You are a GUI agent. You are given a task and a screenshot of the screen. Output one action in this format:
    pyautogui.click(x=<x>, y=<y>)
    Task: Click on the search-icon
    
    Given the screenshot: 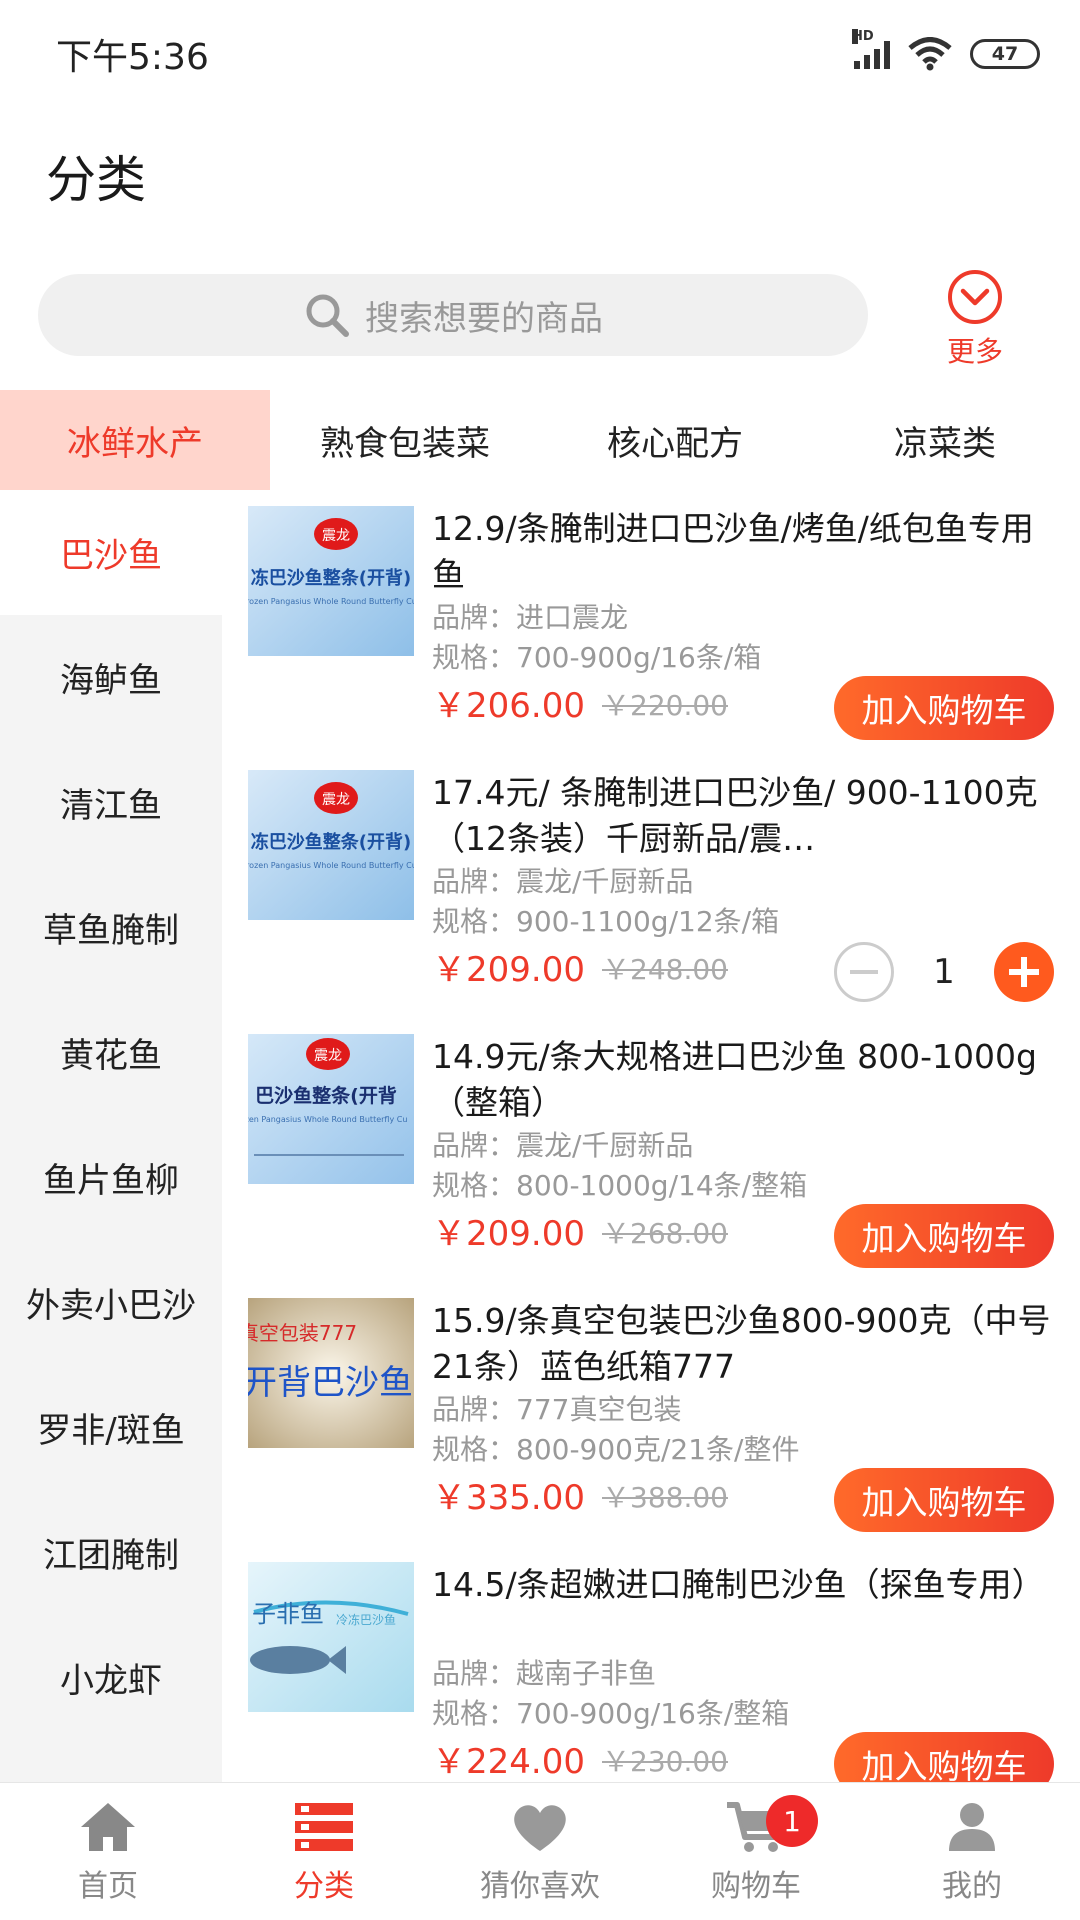 What is the action you would take?
    pyautogui.click(x=327, y=315)
    